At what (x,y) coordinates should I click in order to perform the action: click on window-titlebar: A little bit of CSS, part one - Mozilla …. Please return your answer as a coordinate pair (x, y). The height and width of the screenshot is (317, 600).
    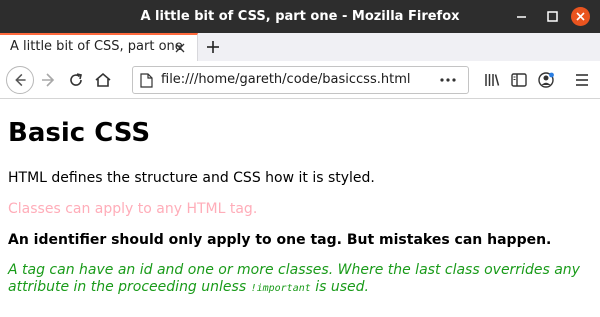
    Looking at the image, I should click on (300, 16).